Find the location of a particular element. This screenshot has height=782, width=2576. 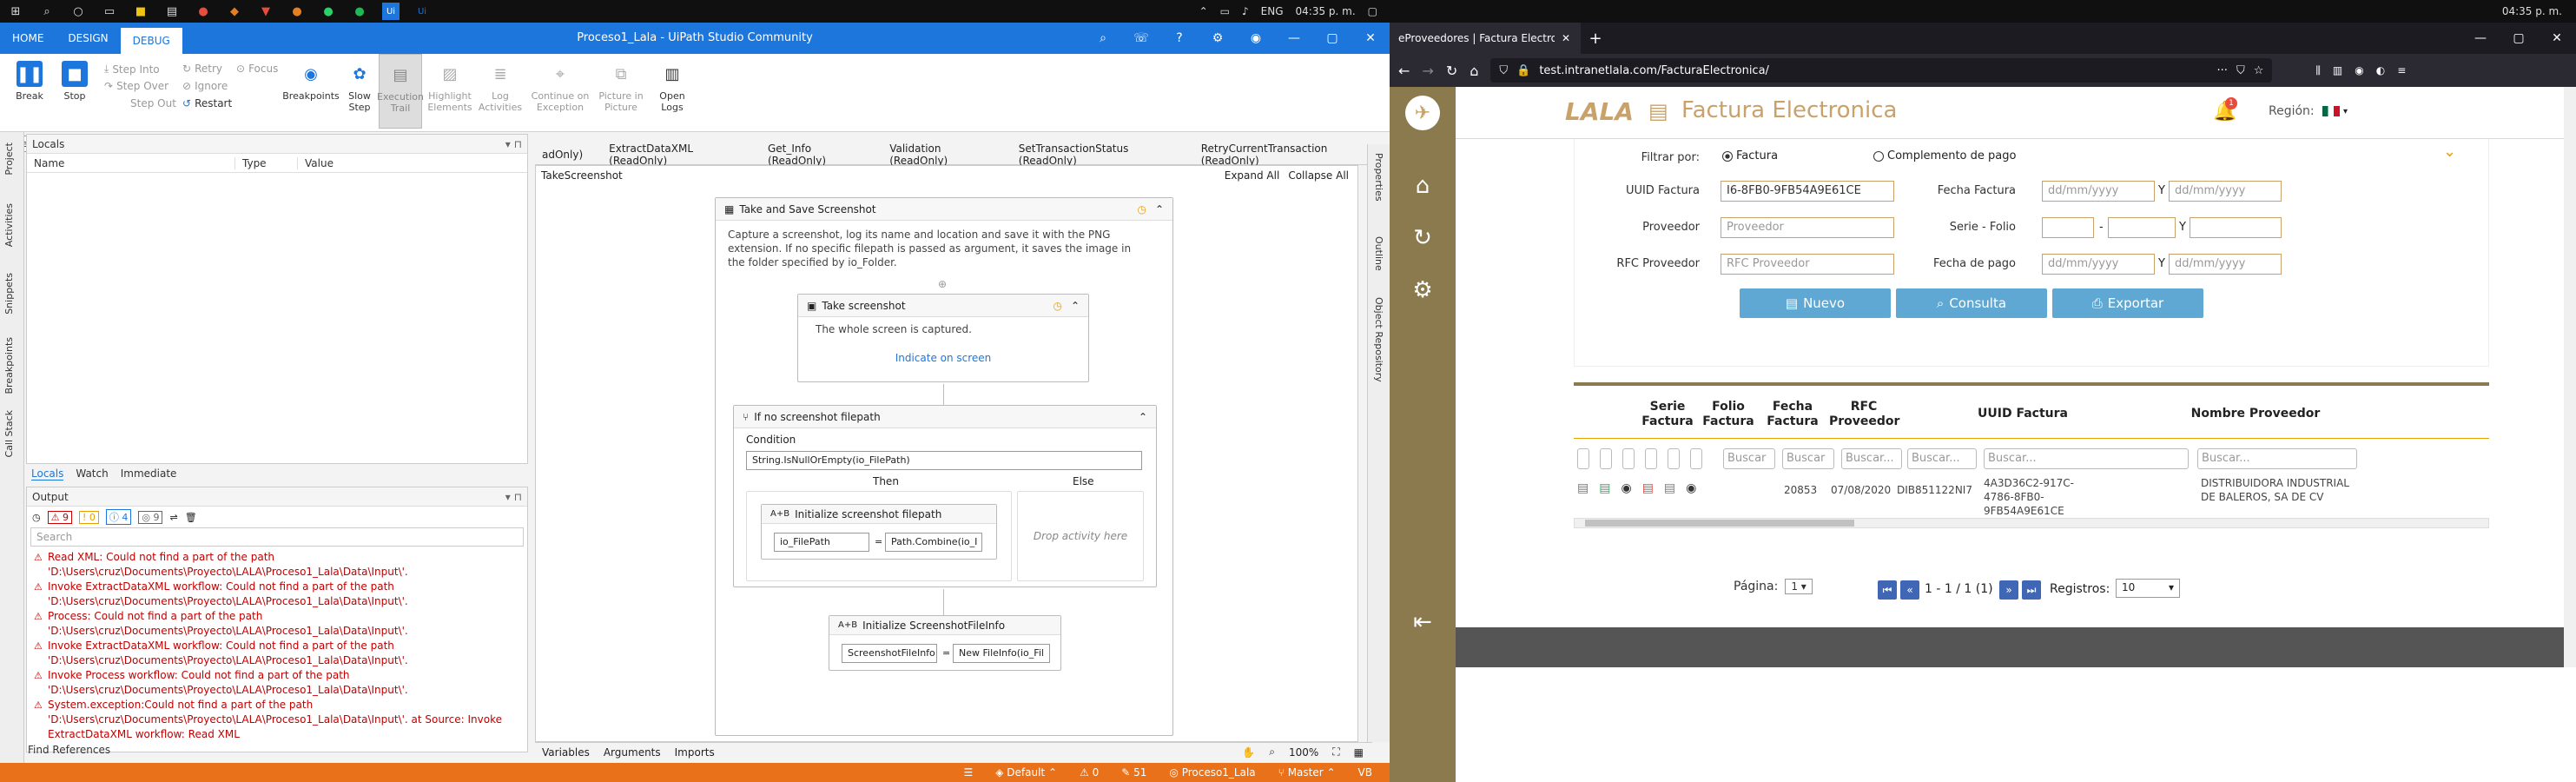

variables-tab: Variables is located at coordinates (566, 752).